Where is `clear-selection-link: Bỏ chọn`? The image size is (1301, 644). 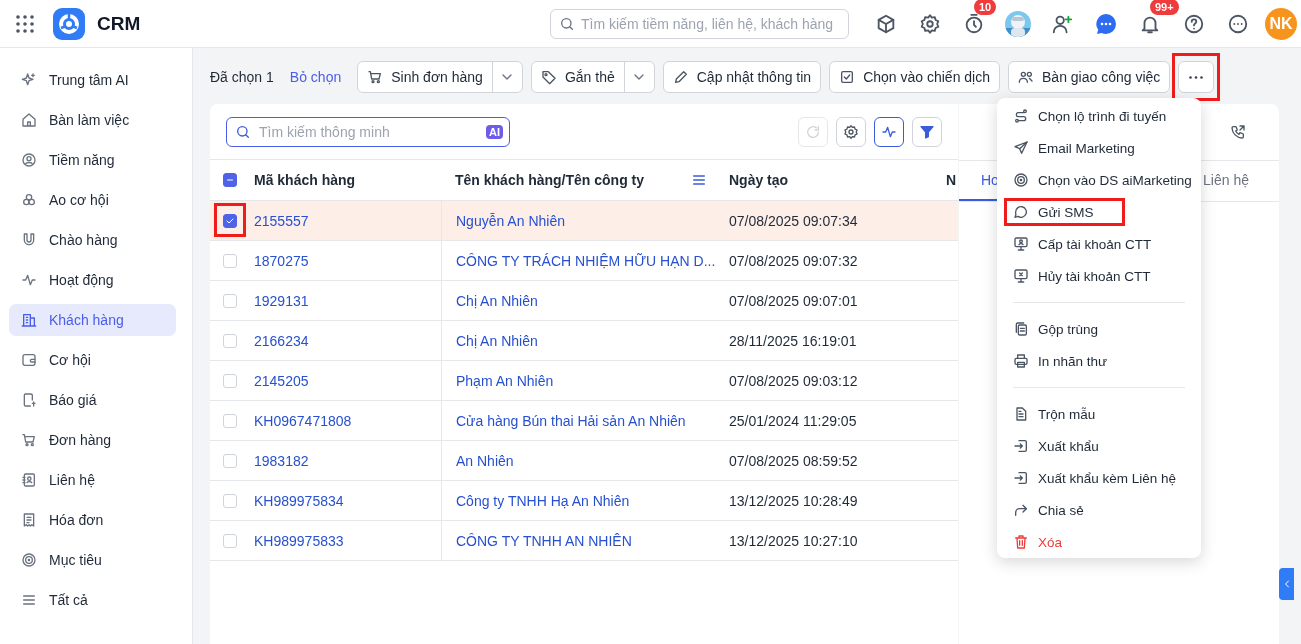 clear-selection-link: Bỏ chọn is located at coordinates (315, 77).